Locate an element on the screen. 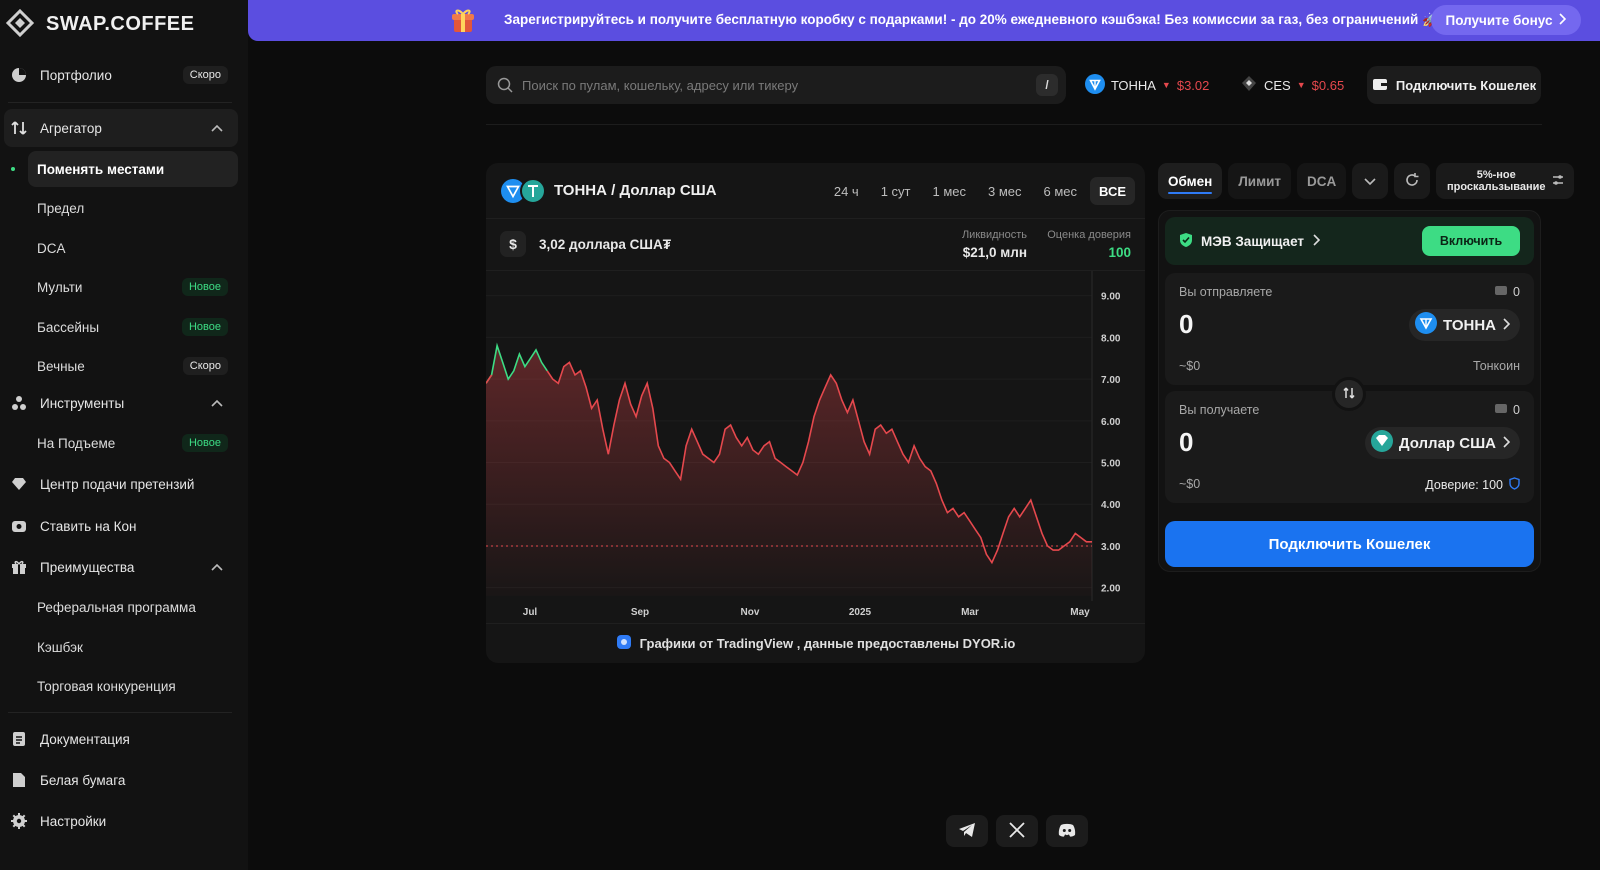 This screenshot has height=870, width=1600. pie-chart-icon is located at coordinates (19, 75).